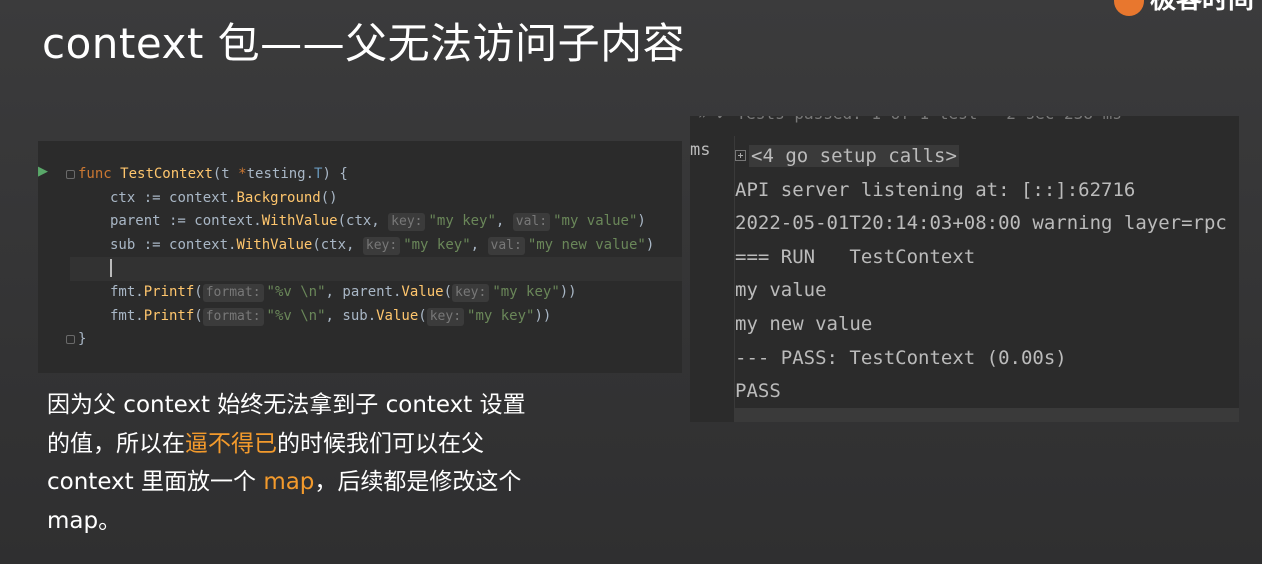 The image size is (1262, 564). What do you see at coordinates (376, 269) in the screenshot?
I see `code-line-current` at bounding box center [376, 269].